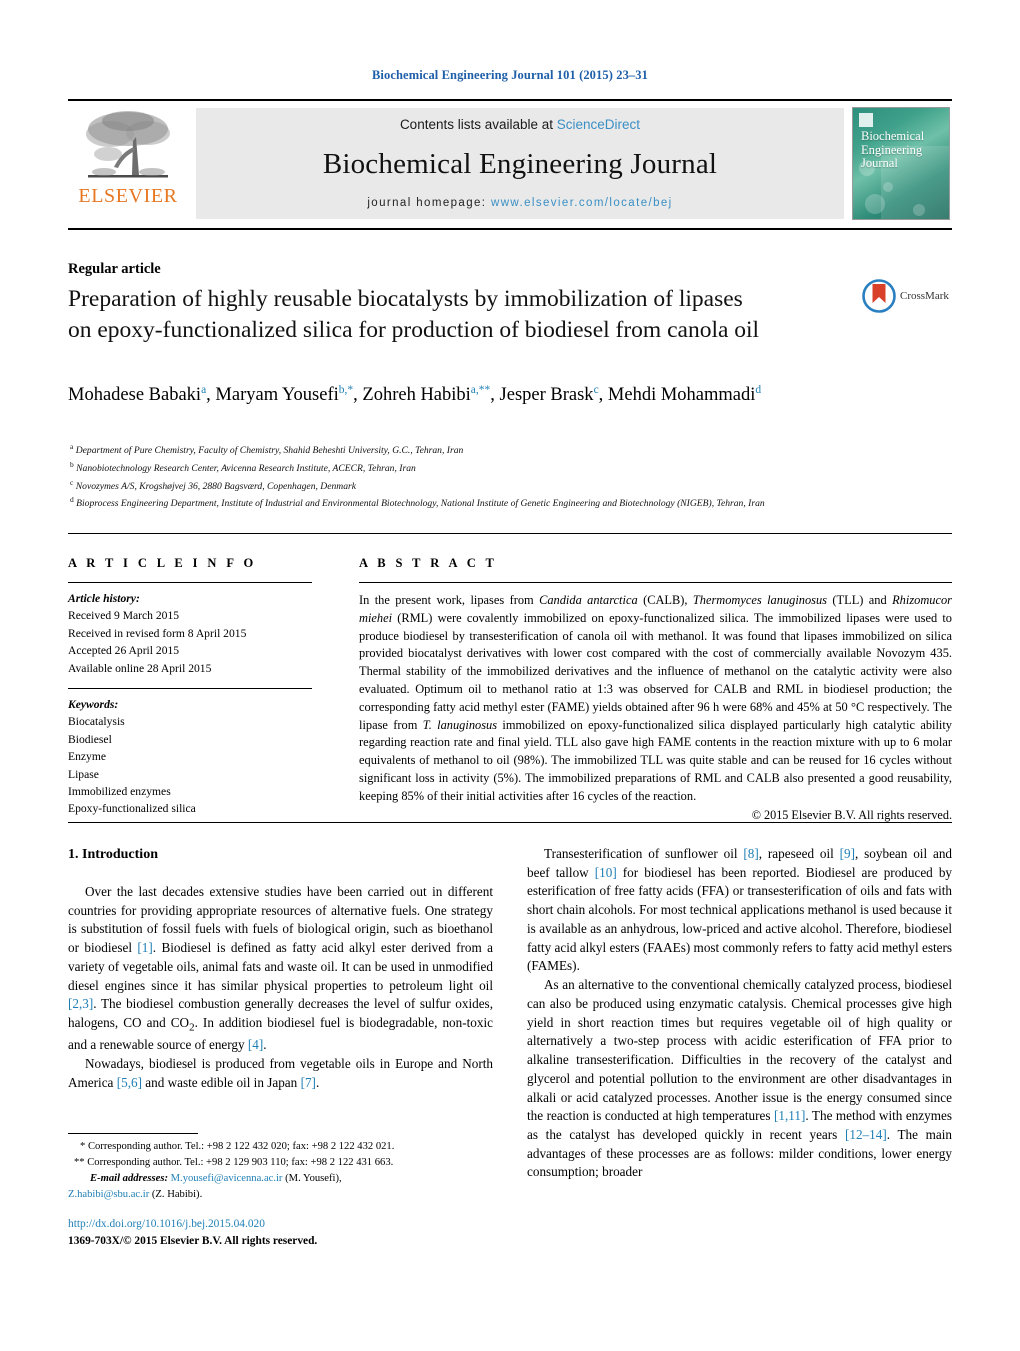  I want to click on sciencedirect-link: ScienceDirect, so click(598, 124).